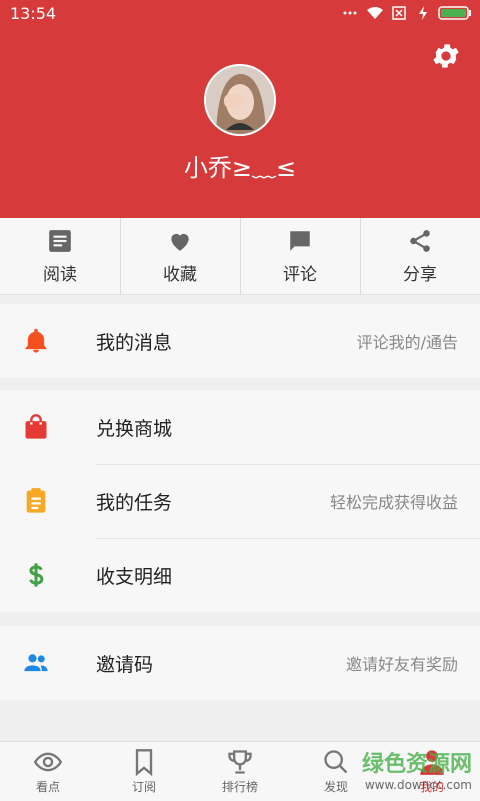 The image size is (480, 801). Describe the element at coordinates (375, 13) in the screenshot. I see `wifi-icon` at that location.